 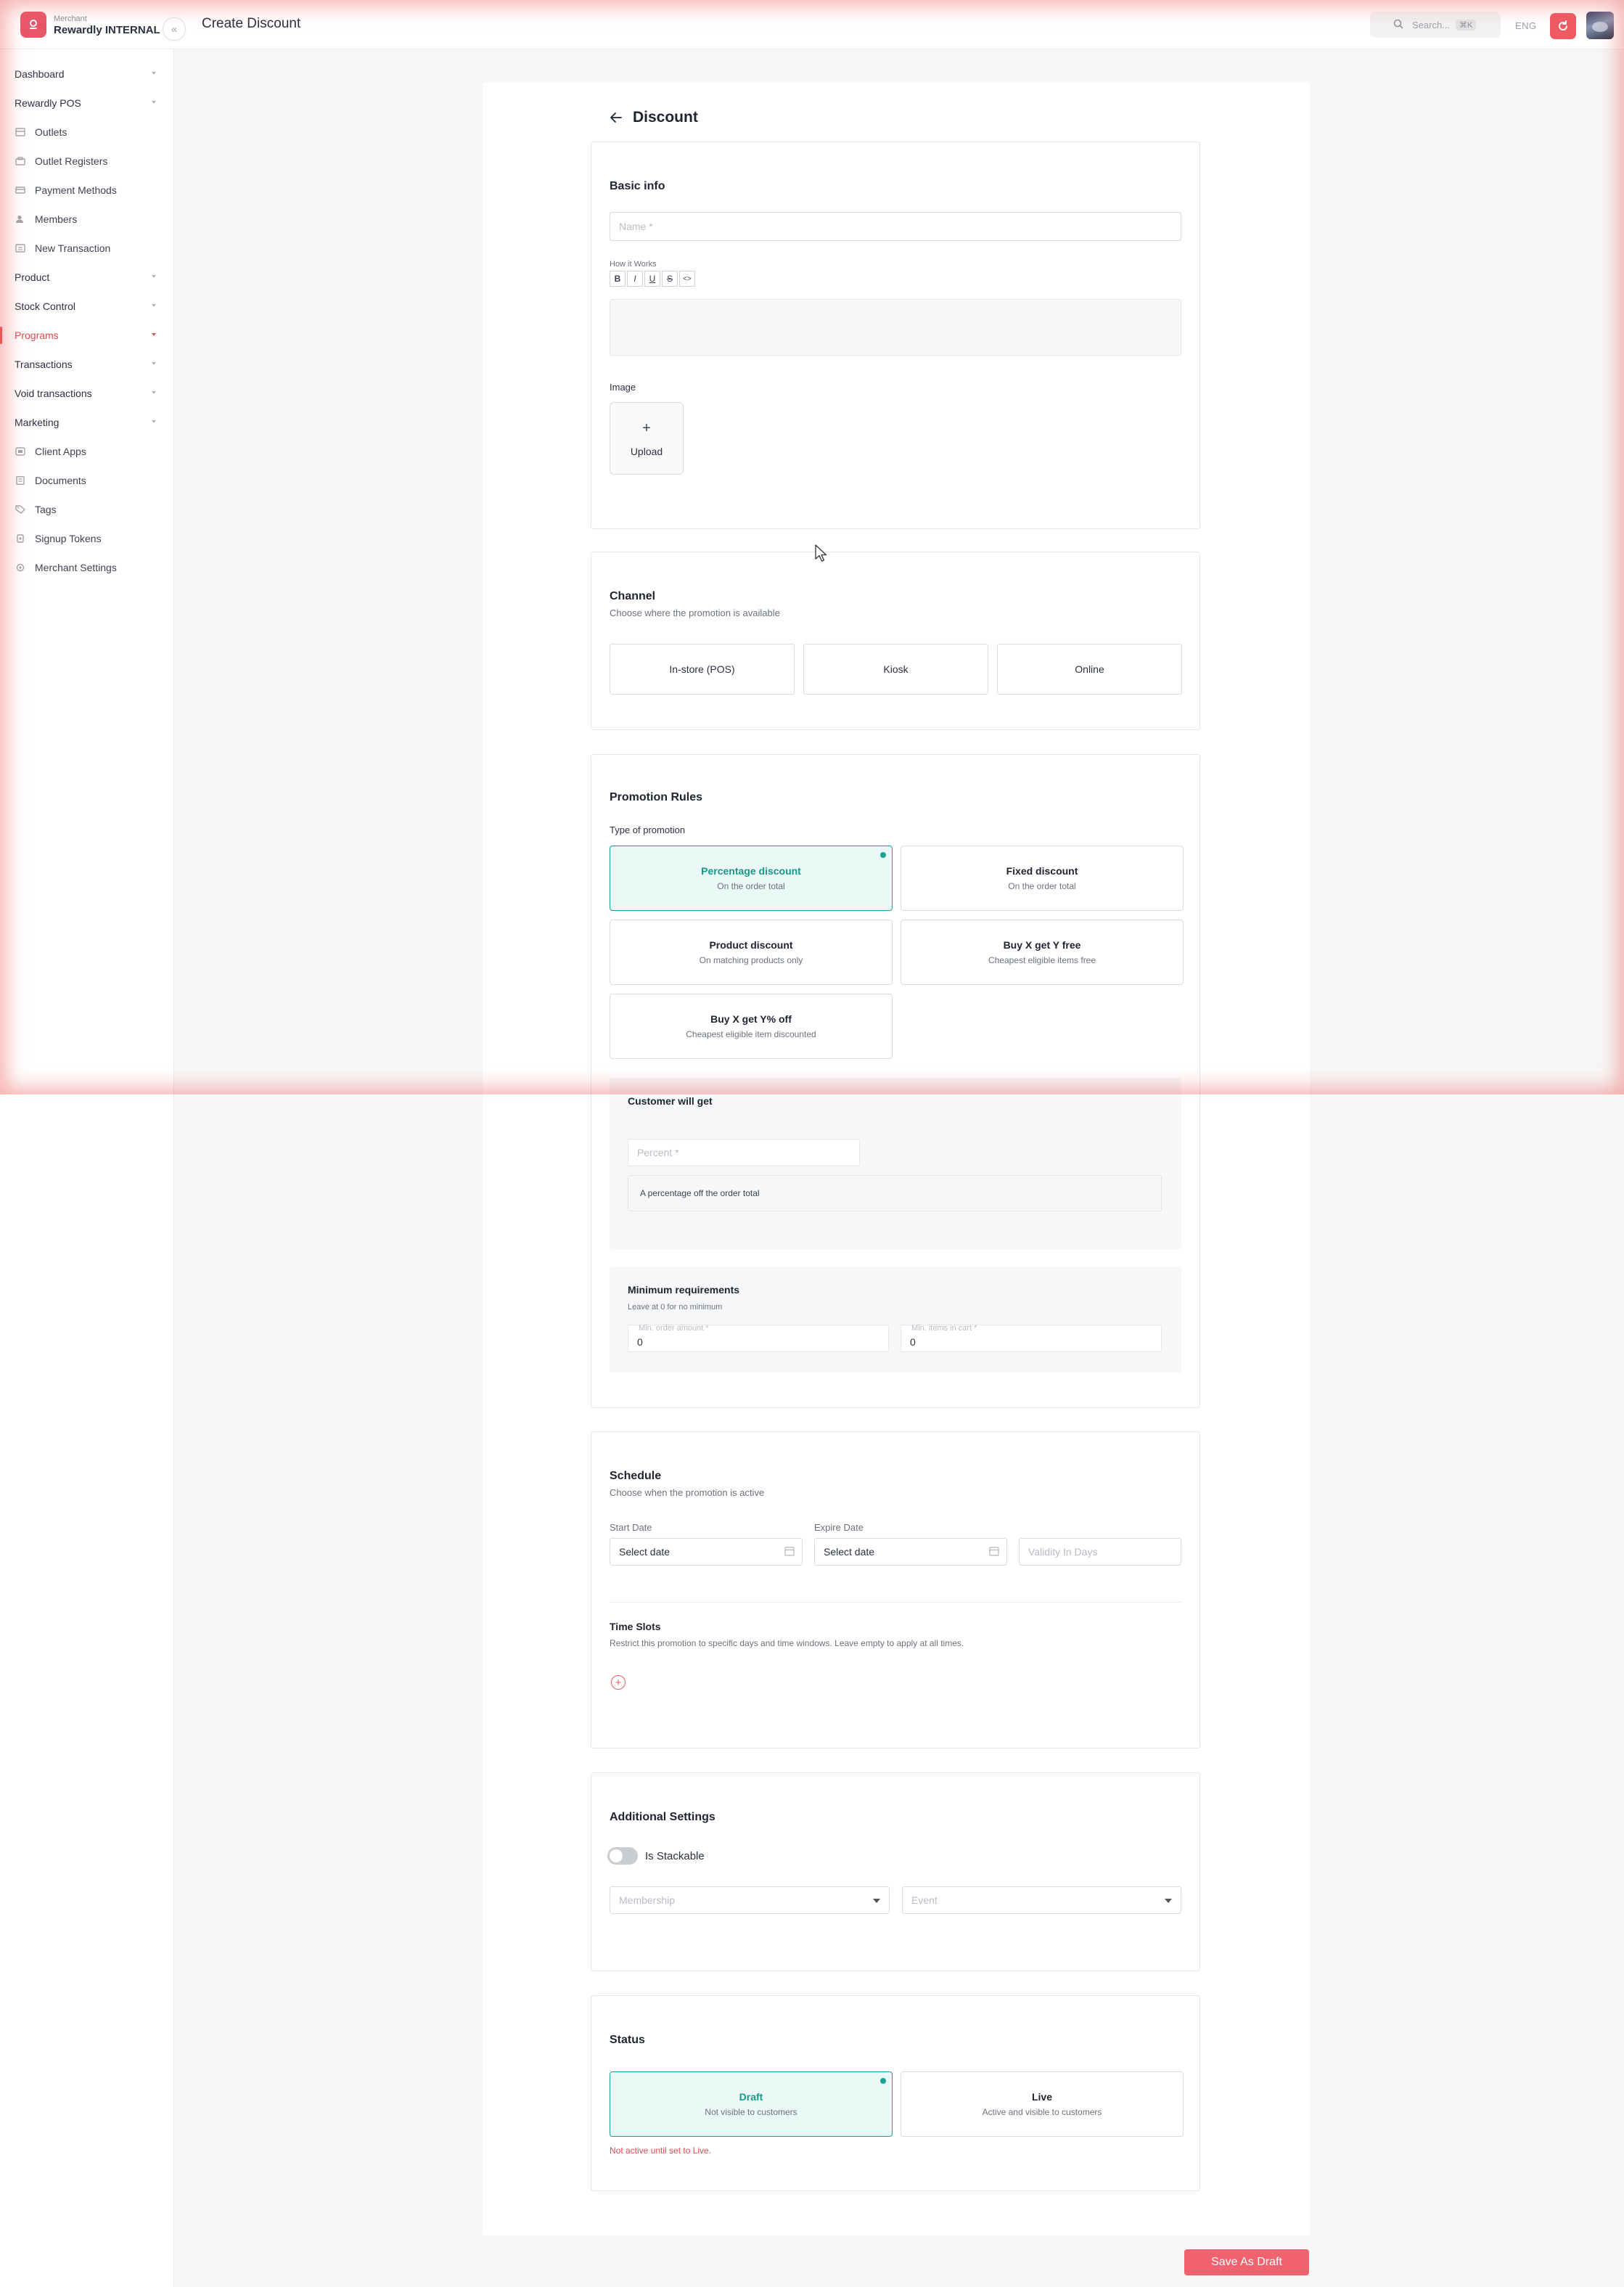 I want to click on user-avatar, so click(x=1600, y=25).